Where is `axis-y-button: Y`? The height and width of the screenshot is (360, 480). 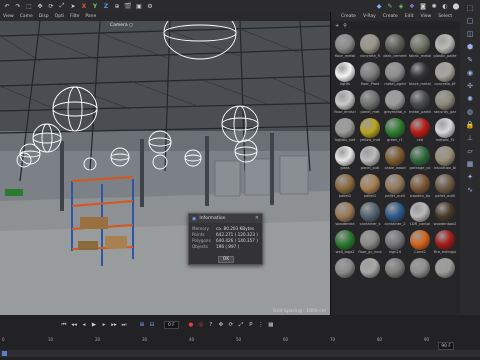 axis-y-button: Y is located at coordinates (95, 6).